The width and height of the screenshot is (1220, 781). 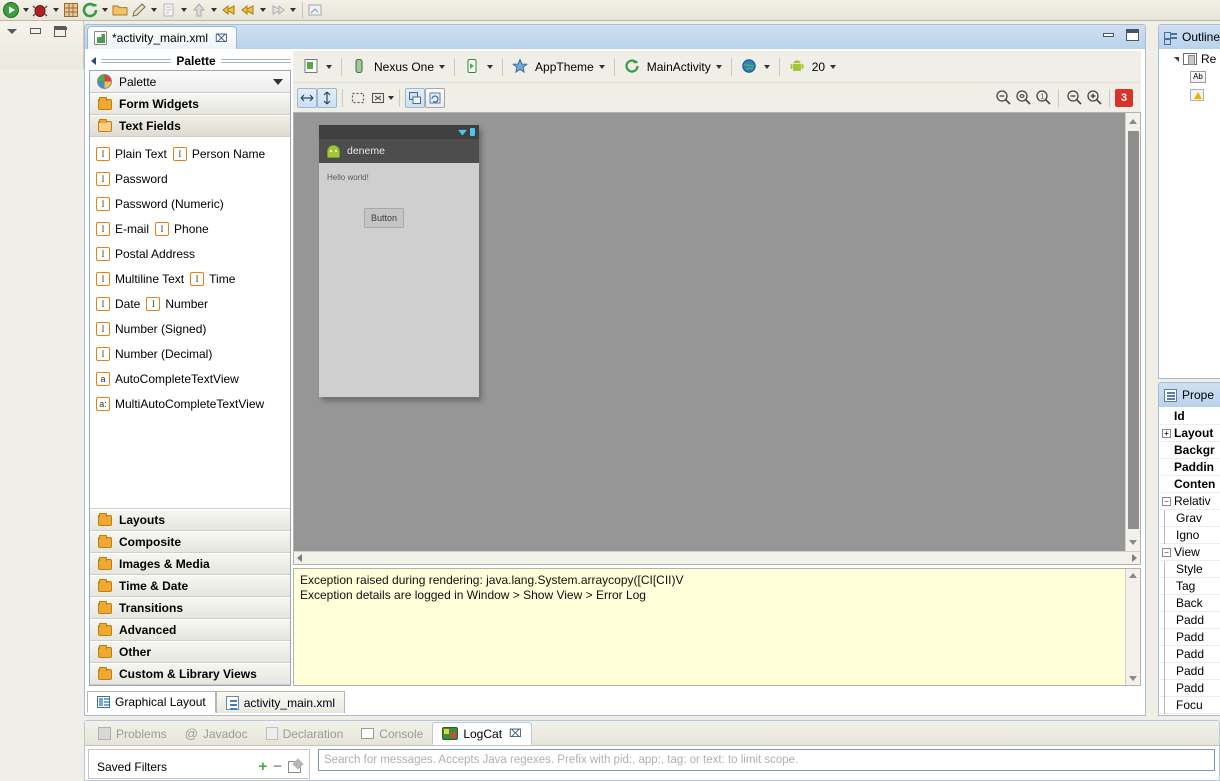 What do you see at coordinates (190, 586) in the screenshot?
I see `palette-category-time-date: Time & Date` at bounding box center [190, 586].